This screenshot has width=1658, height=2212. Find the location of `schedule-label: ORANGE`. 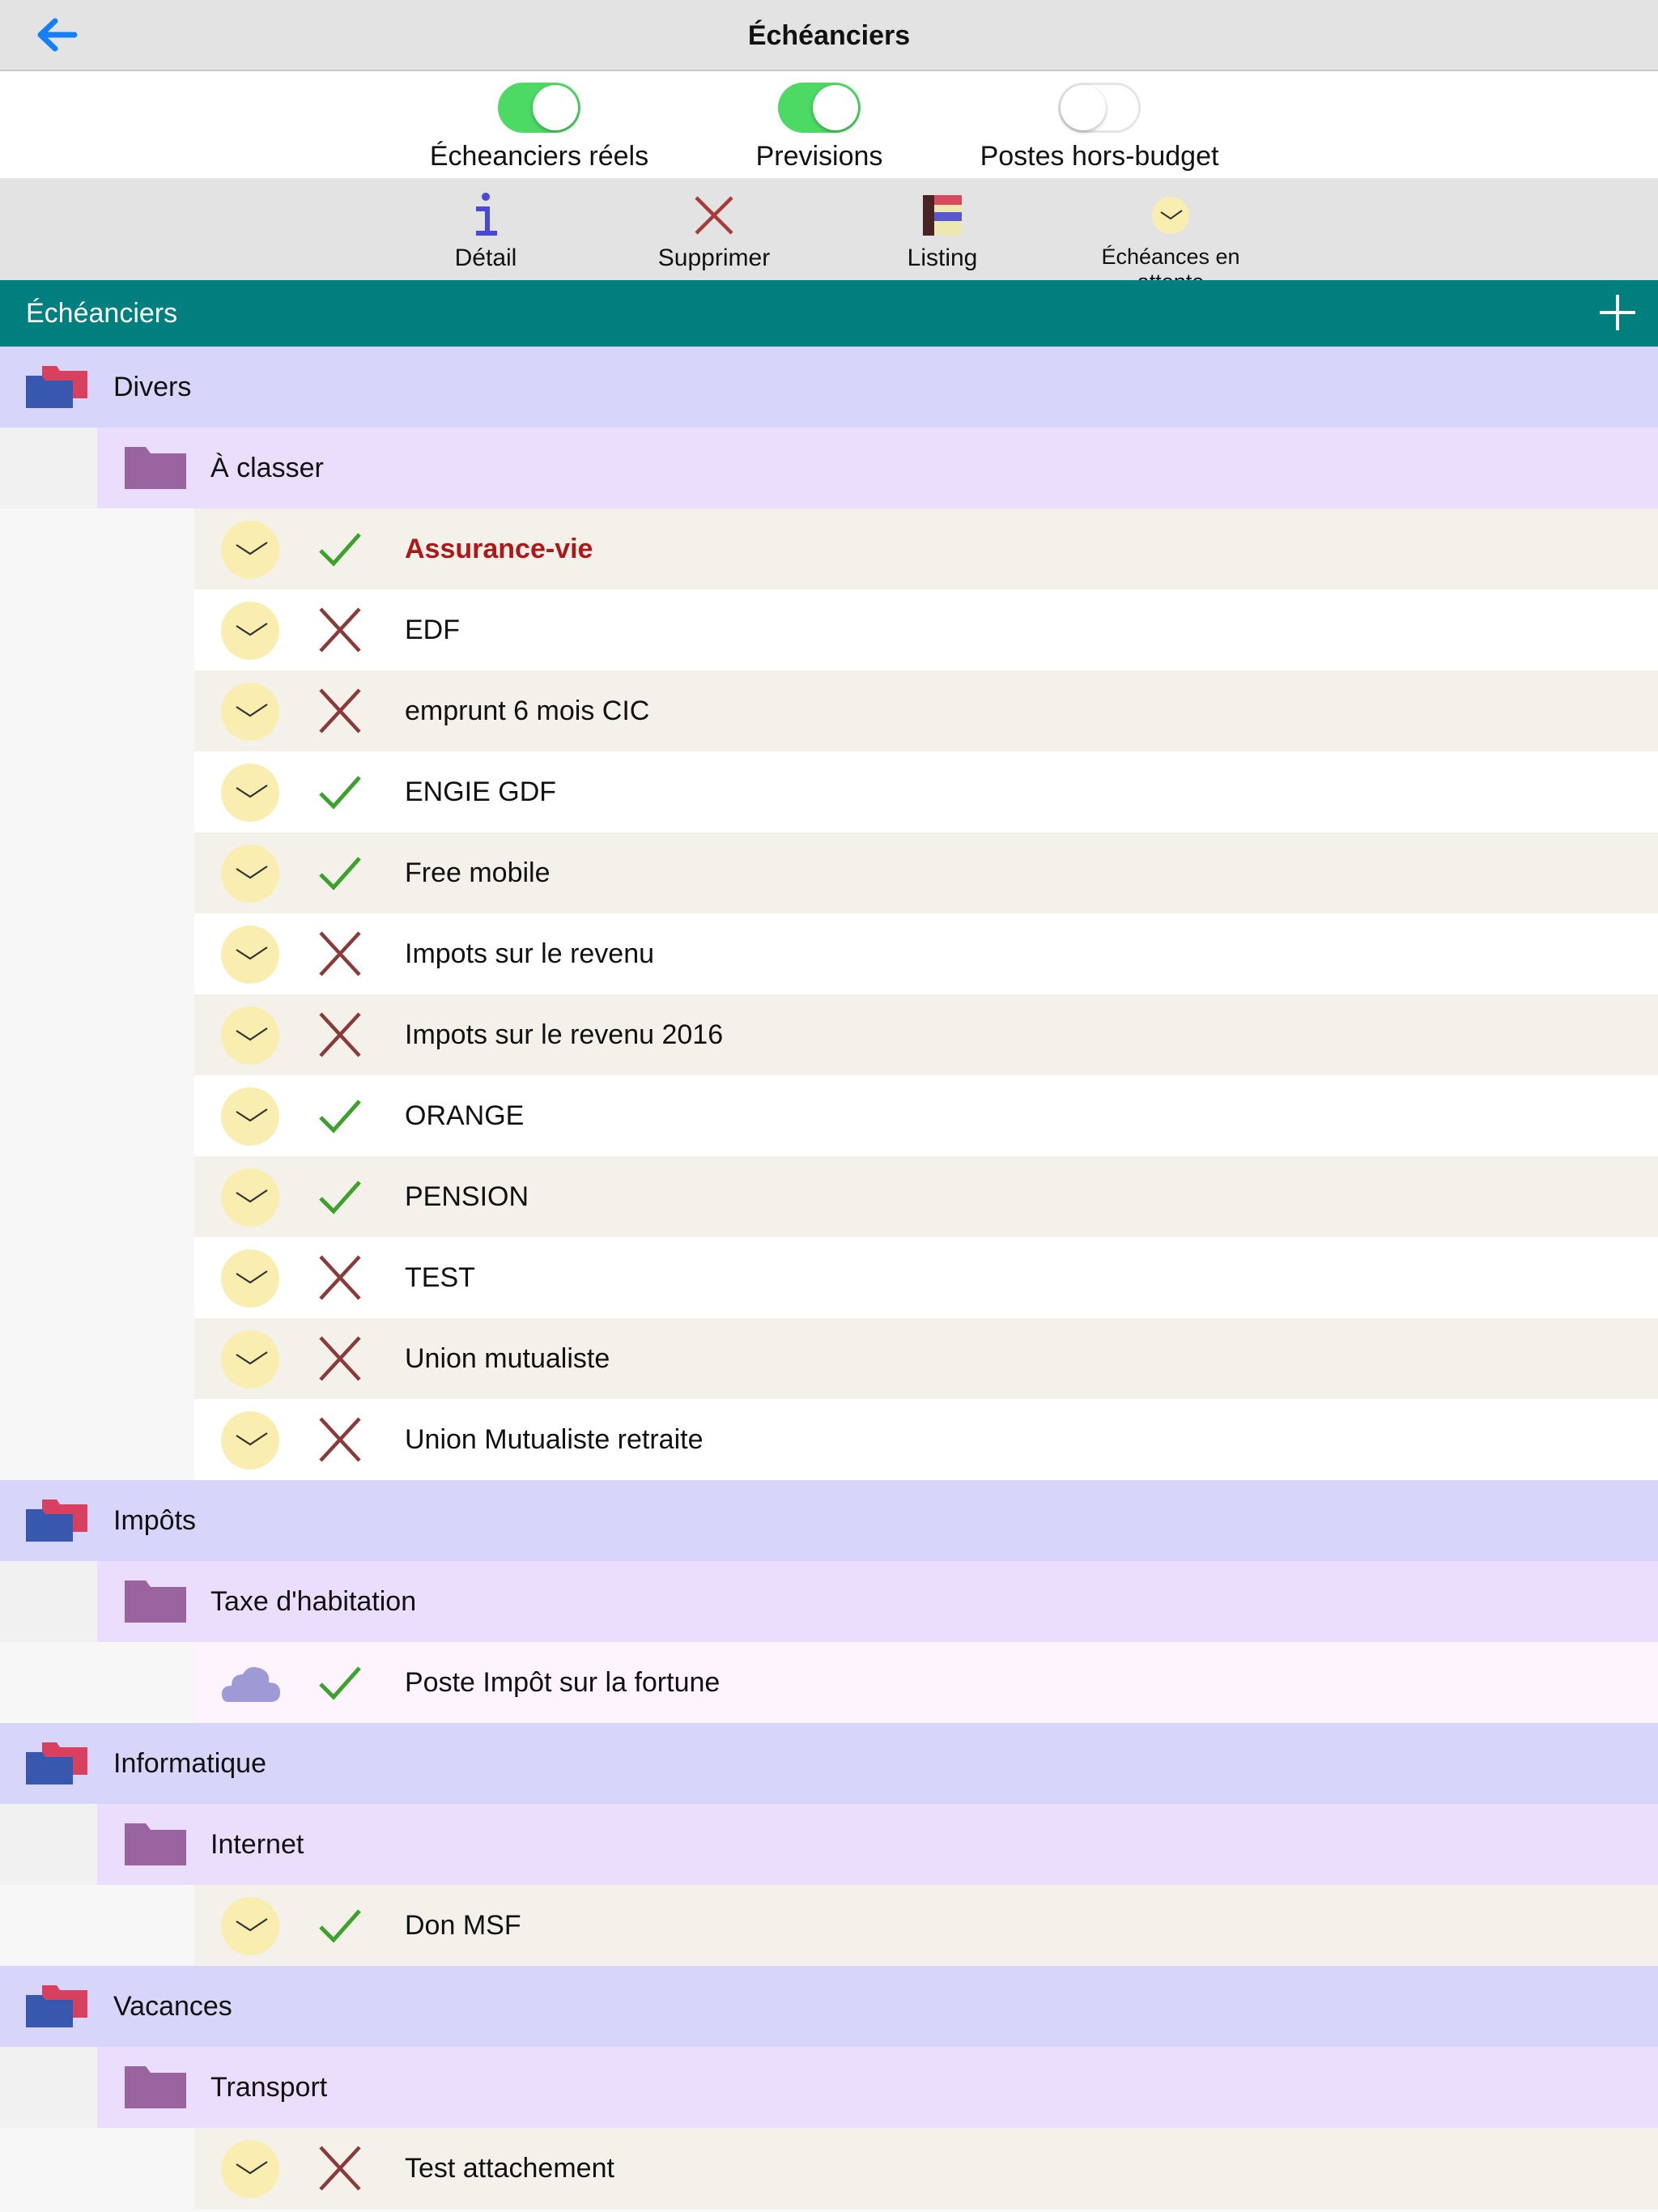

schedule-label: ORANGE is located at coordinates (465, 1115).